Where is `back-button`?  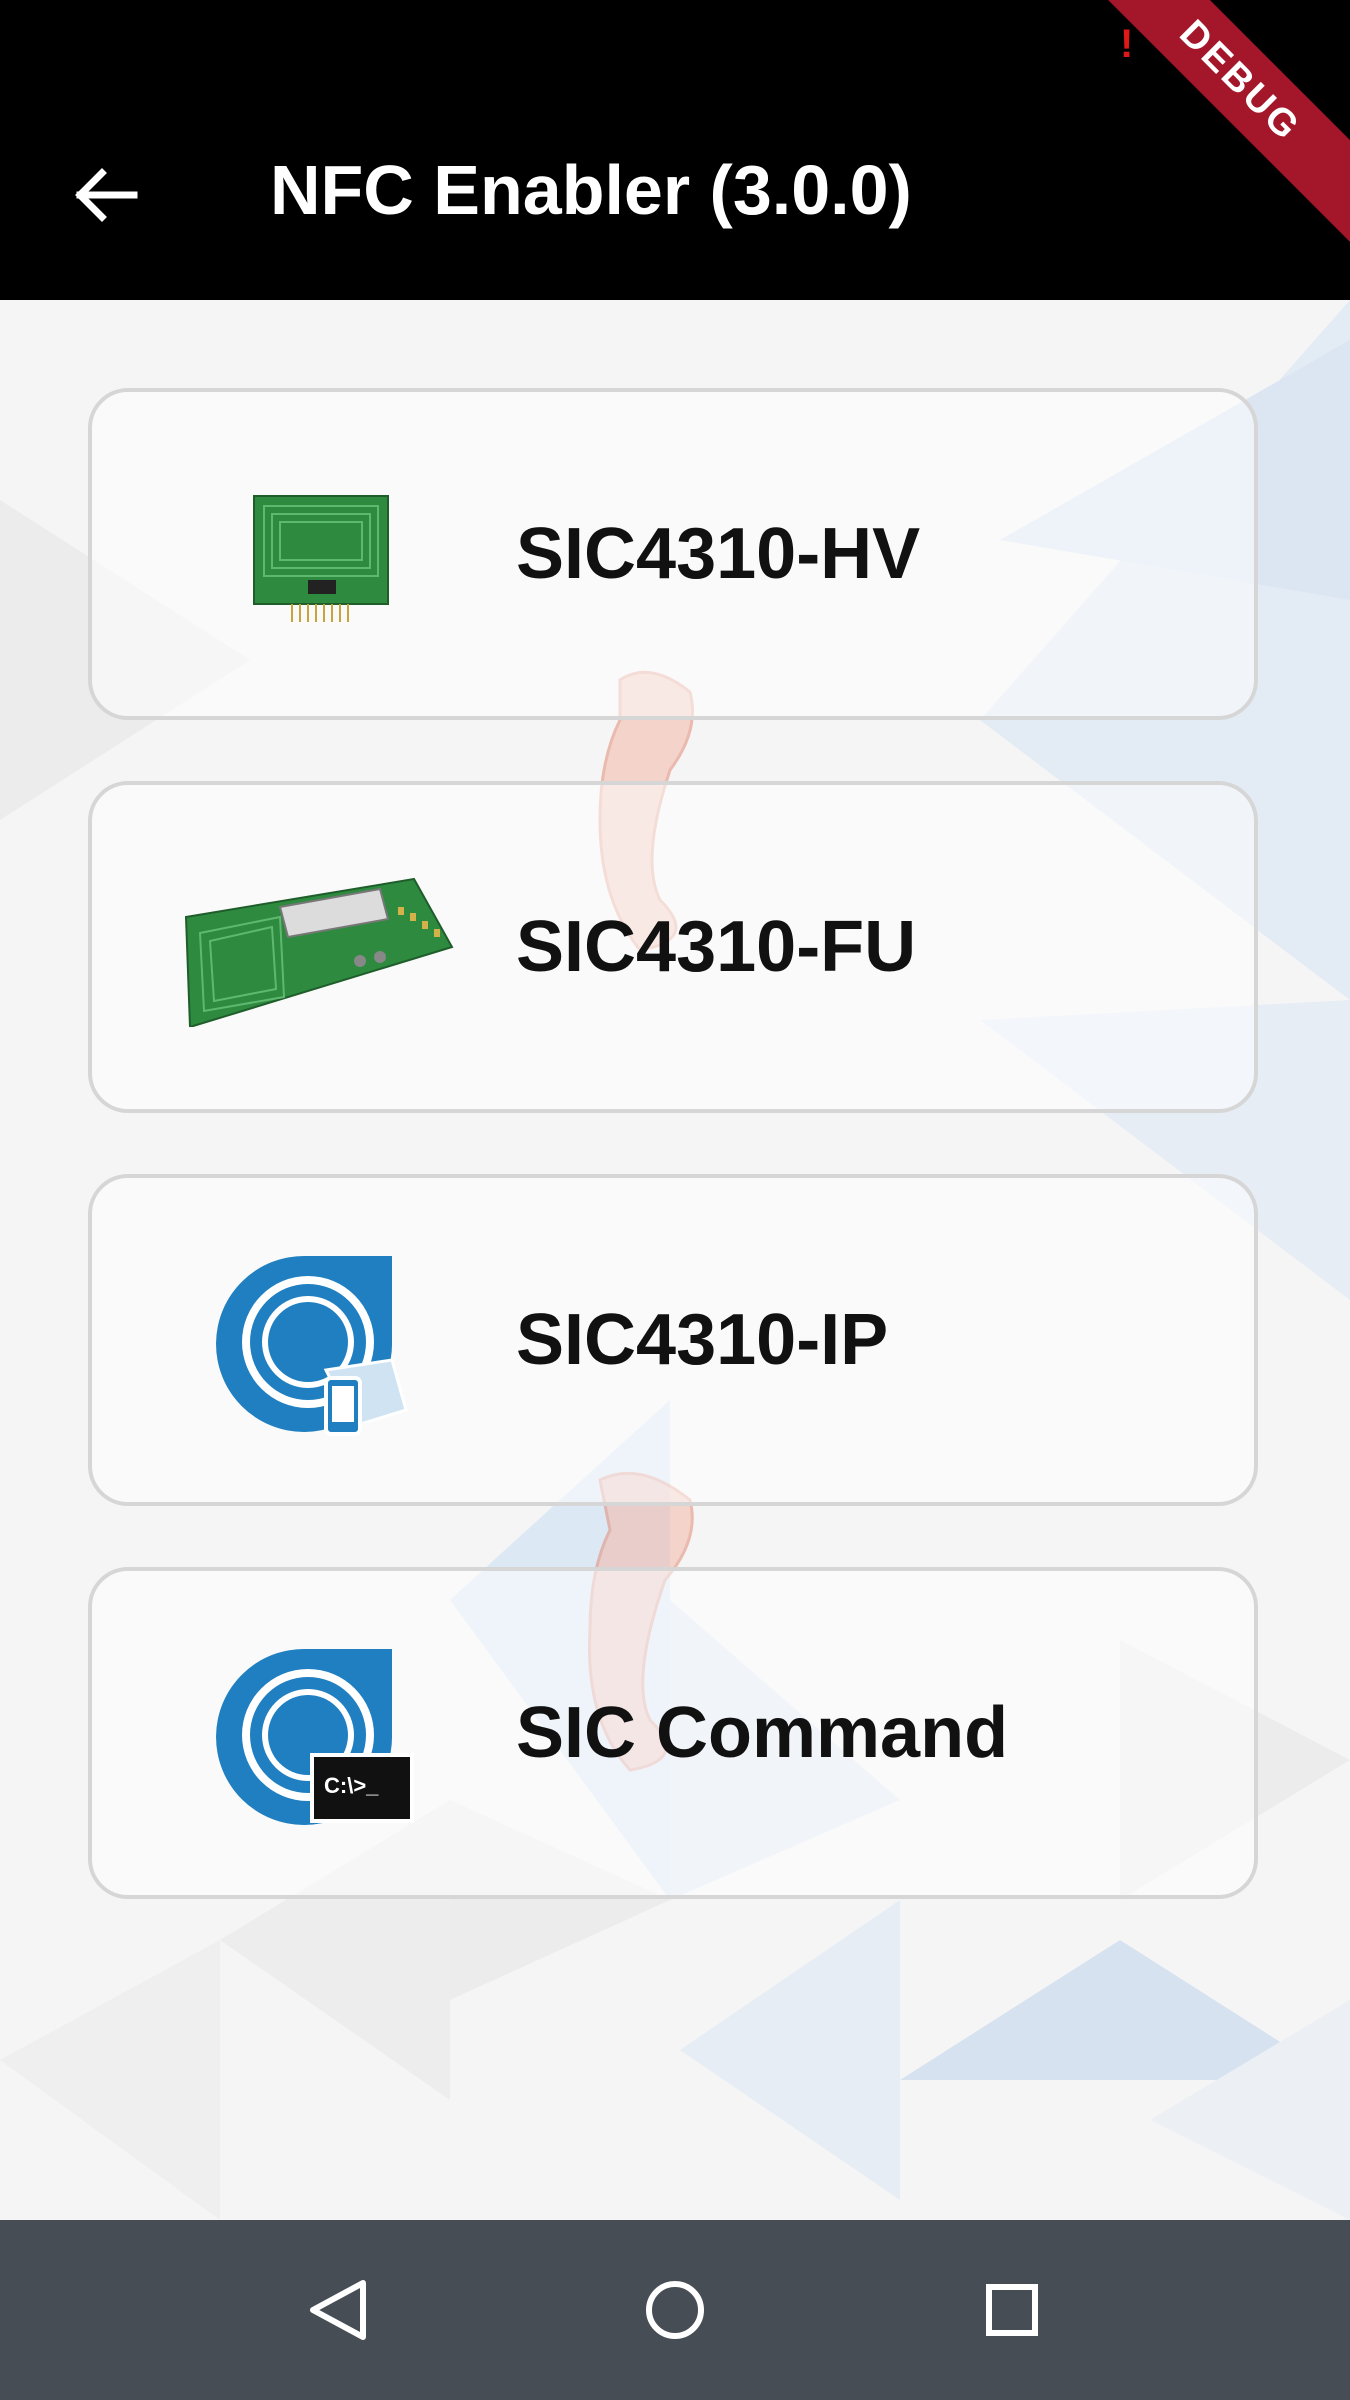
back-button is located at coordinates (105, 195).